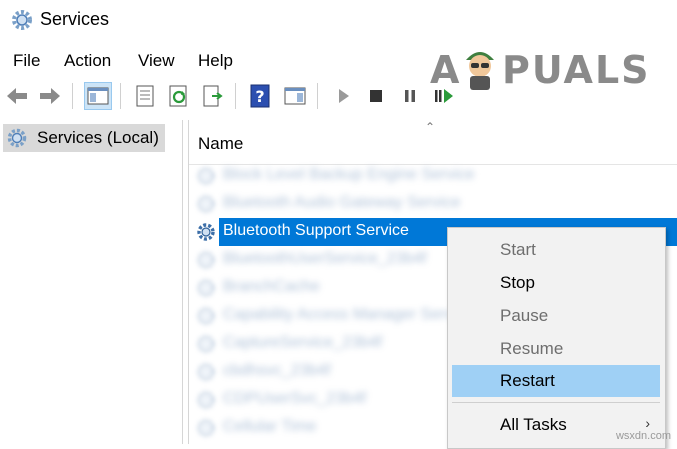 Image resolution: width=677 pixels, height=449 pixels. I want to click on show-hide-console-tree-button, so click(98, 96).